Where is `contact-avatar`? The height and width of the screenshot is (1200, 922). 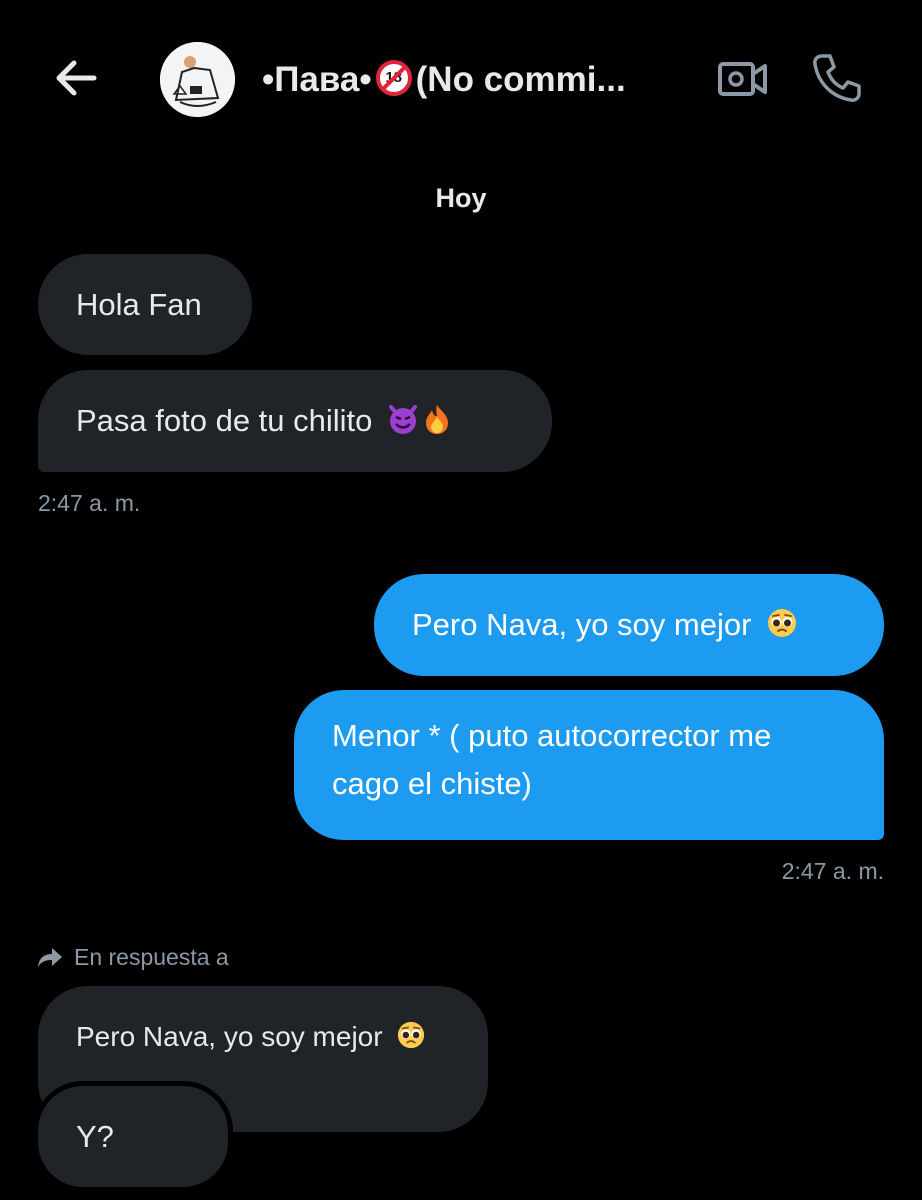
contact-avatar is located at coordinates (197, 79).